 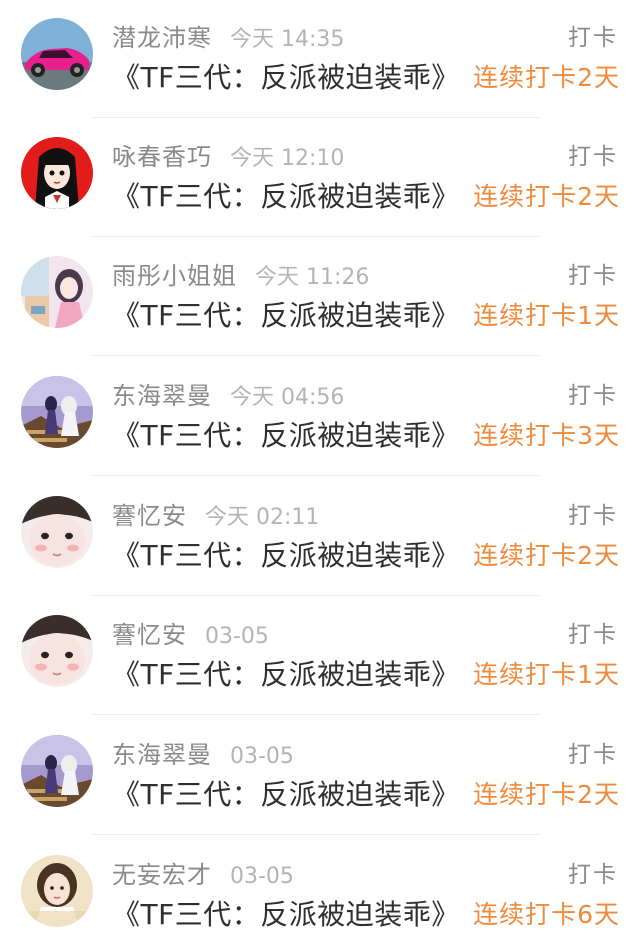 What do you see at coordinates (546, 914) in the screenshot?
I see `streak-label: 连续打卡6天` at bounding box center [546, 914].